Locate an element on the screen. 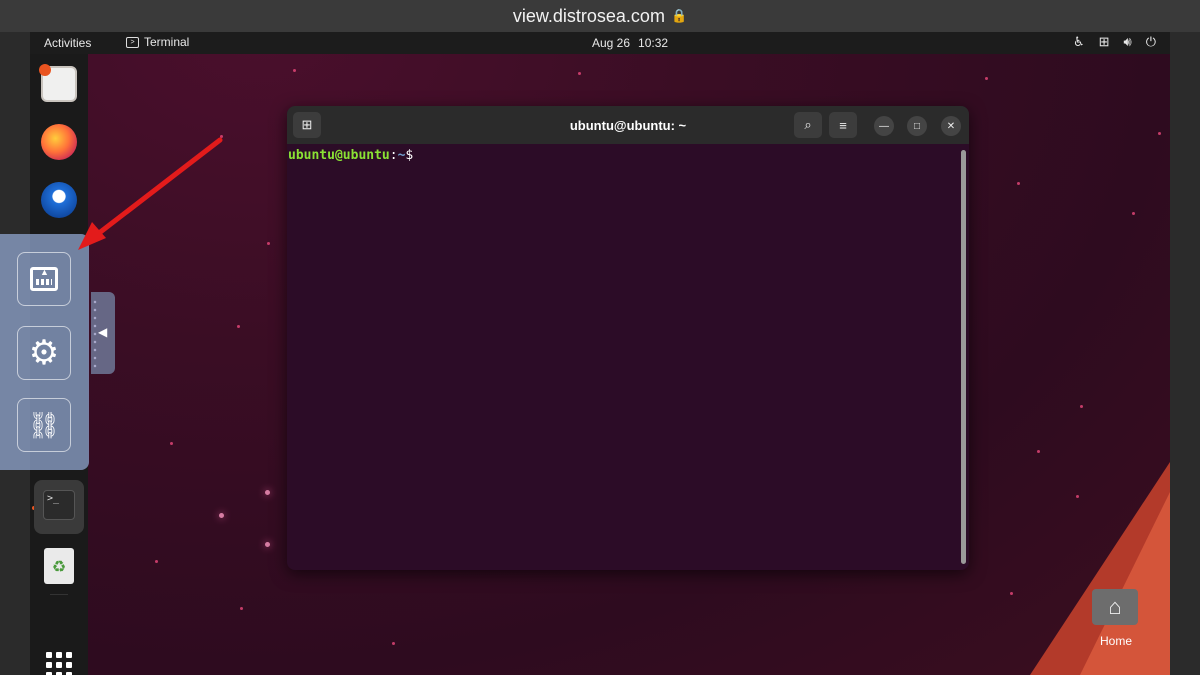 This screenshot has height=675, width=1200. terminal-dock-item: >_ is located at coordinates (59, 507).